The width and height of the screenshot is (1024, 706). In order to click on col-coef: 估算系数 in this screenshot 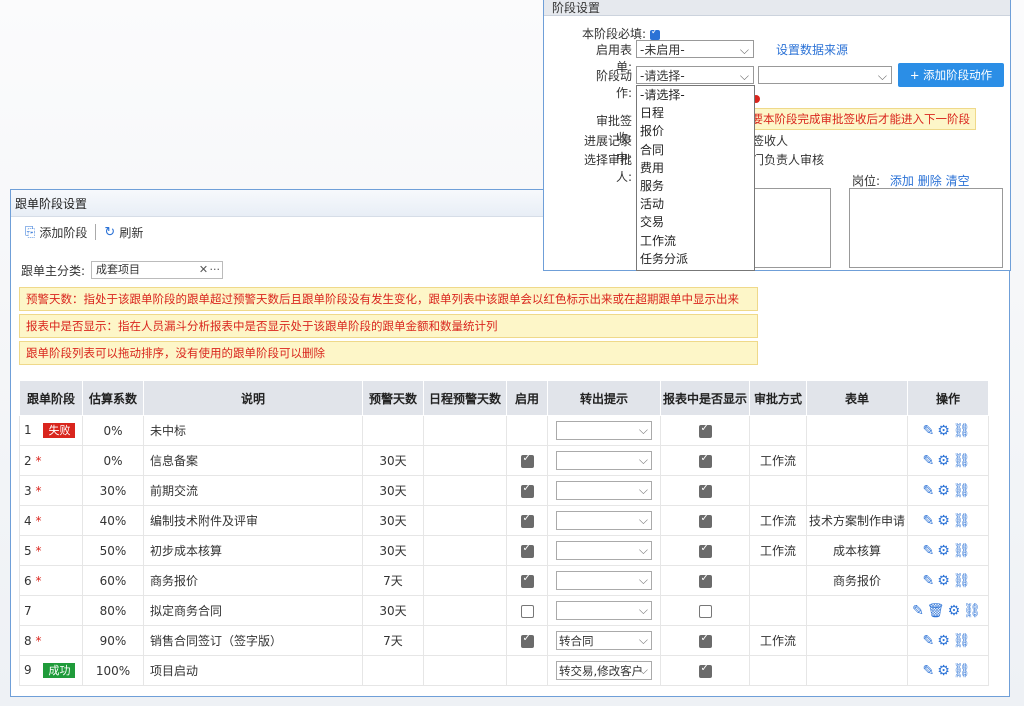, I will do `click(113, 398)`.